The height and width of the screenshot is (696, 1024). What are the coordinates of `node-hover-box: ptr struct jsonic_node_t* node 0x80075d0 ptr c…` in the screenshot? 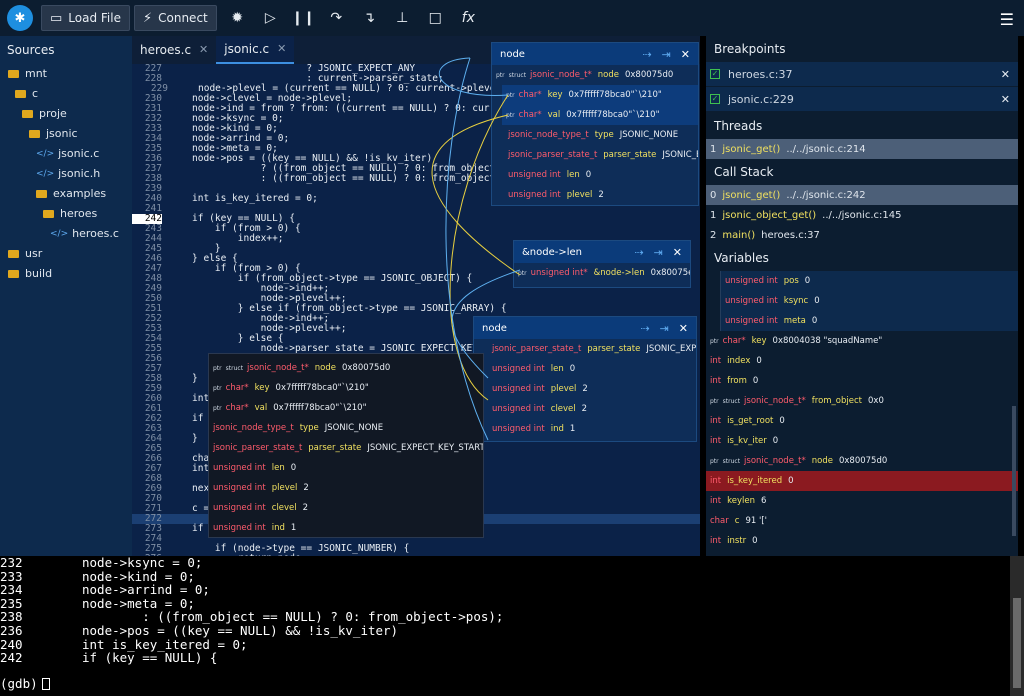 It's located at (346, 445).